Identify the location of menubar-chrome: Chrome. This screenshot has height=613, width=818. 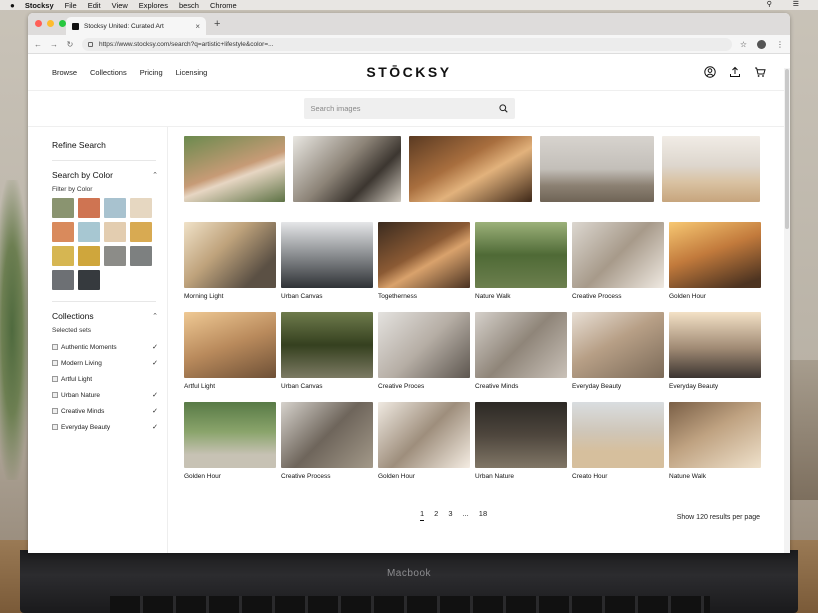
(223, 5).